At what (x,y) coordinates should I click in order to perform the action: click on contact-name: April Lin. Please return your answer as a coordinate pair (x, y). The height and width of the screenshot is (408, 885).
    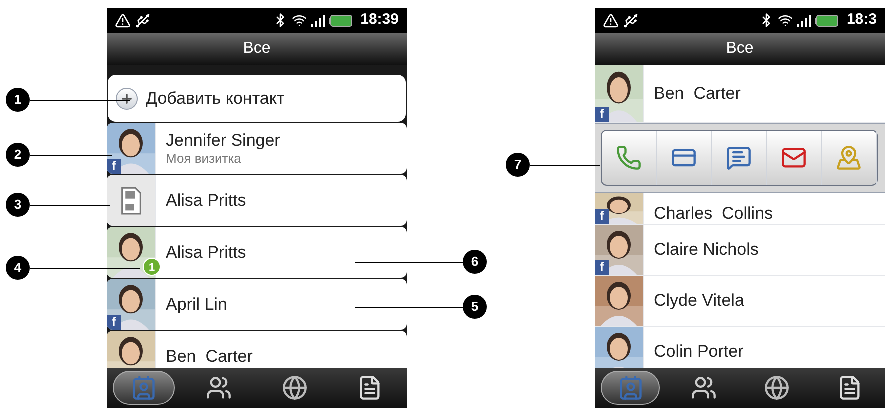
    Looking at the image, I should click on (197, 305).